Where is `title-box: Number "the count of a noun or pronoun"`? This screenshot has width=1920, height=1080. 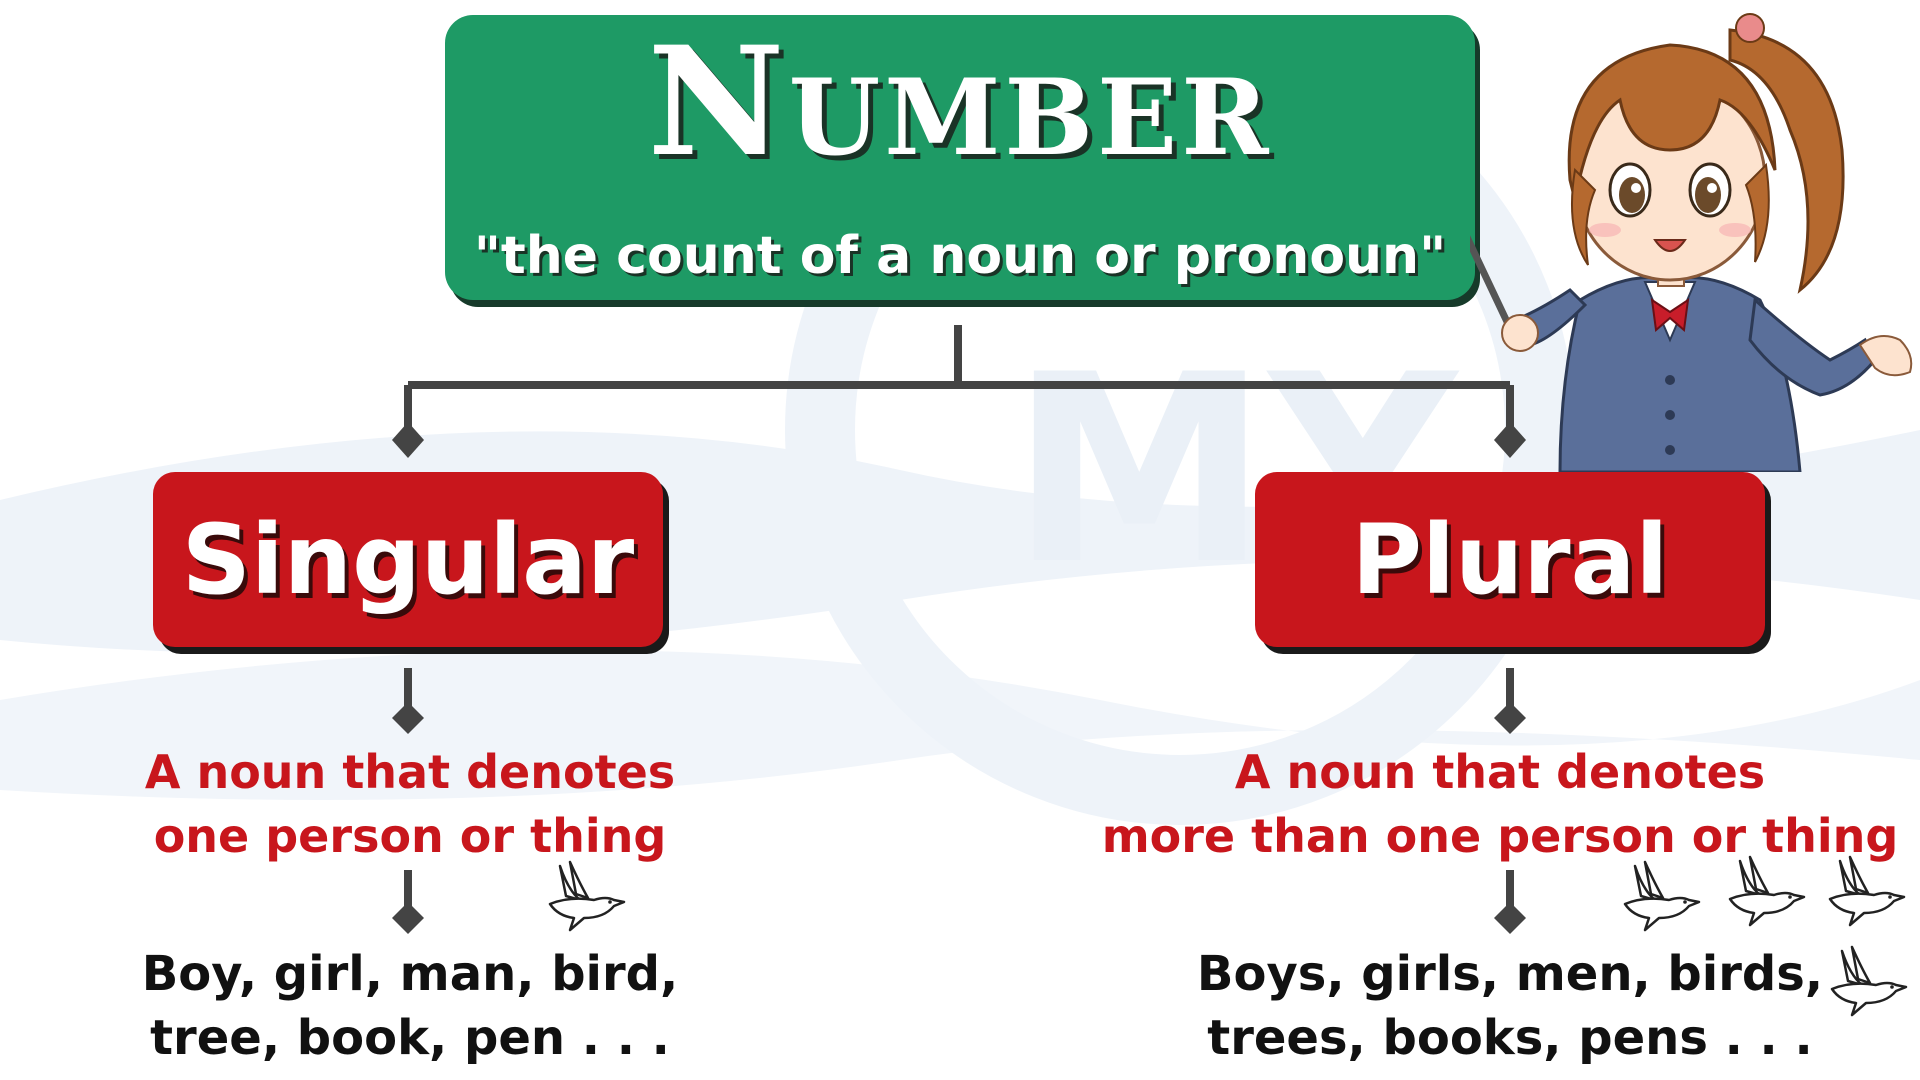 title-box: Number "the count of a noun or pronoun" is located at coordinates (960, 157).